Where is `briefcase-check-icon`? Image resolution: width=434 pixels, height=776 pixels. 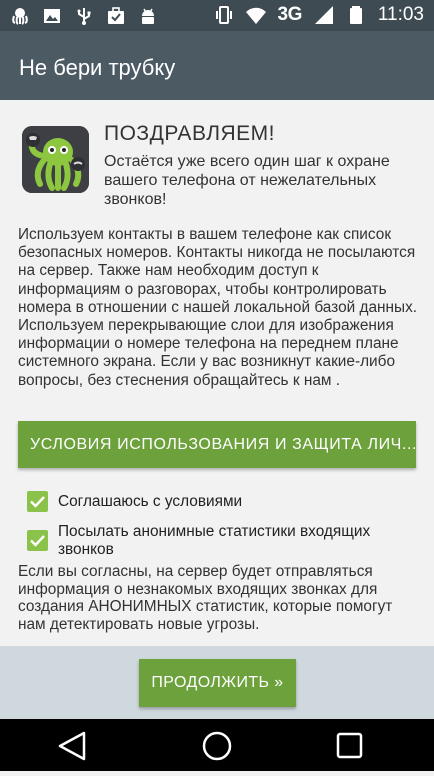
briefcase-check-icon is located at coordinates (116, 15).